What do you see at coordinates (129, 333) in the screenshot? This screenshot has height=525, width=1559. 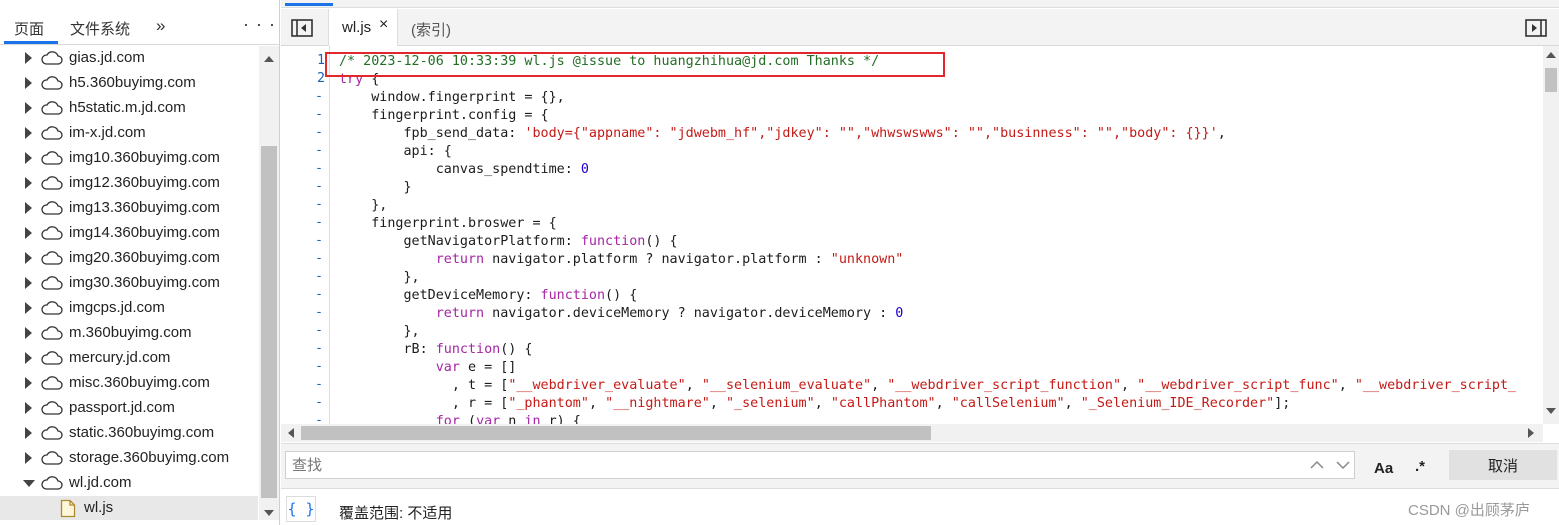 I see `tree-item-domain: m.360buyimg.com` at bounding box center [129, 333].